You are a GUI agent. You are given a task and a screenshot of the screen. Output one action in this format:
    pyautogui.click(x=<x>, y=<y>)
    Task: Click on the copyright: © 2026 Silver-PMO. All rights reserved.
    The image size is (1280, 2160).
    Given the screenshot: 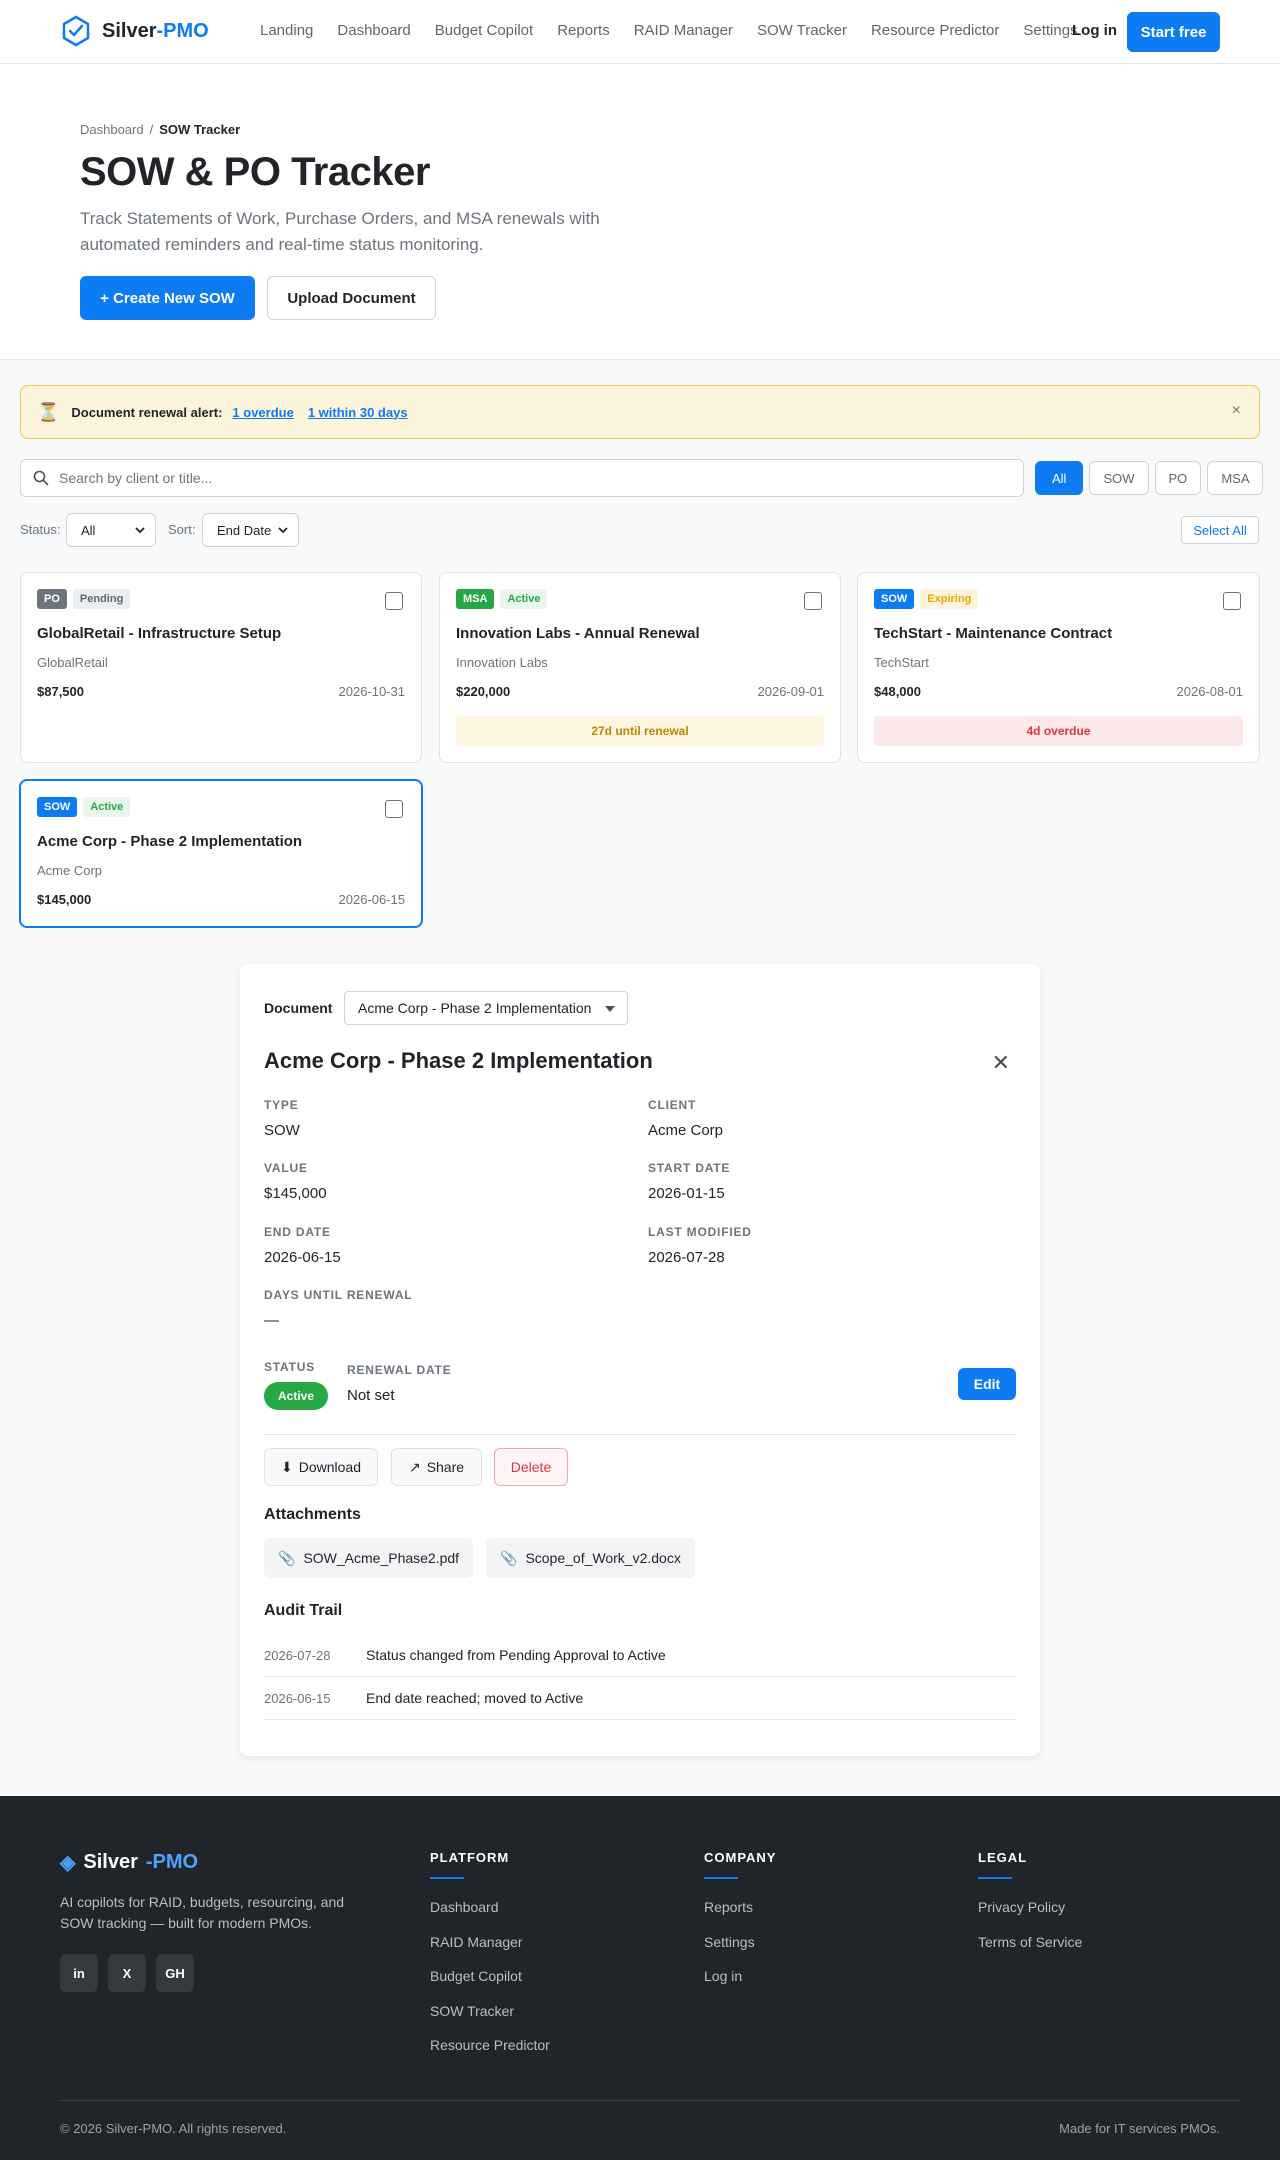 What is the action you would take?
    pyautogui.click(x=173, y=2128)
    